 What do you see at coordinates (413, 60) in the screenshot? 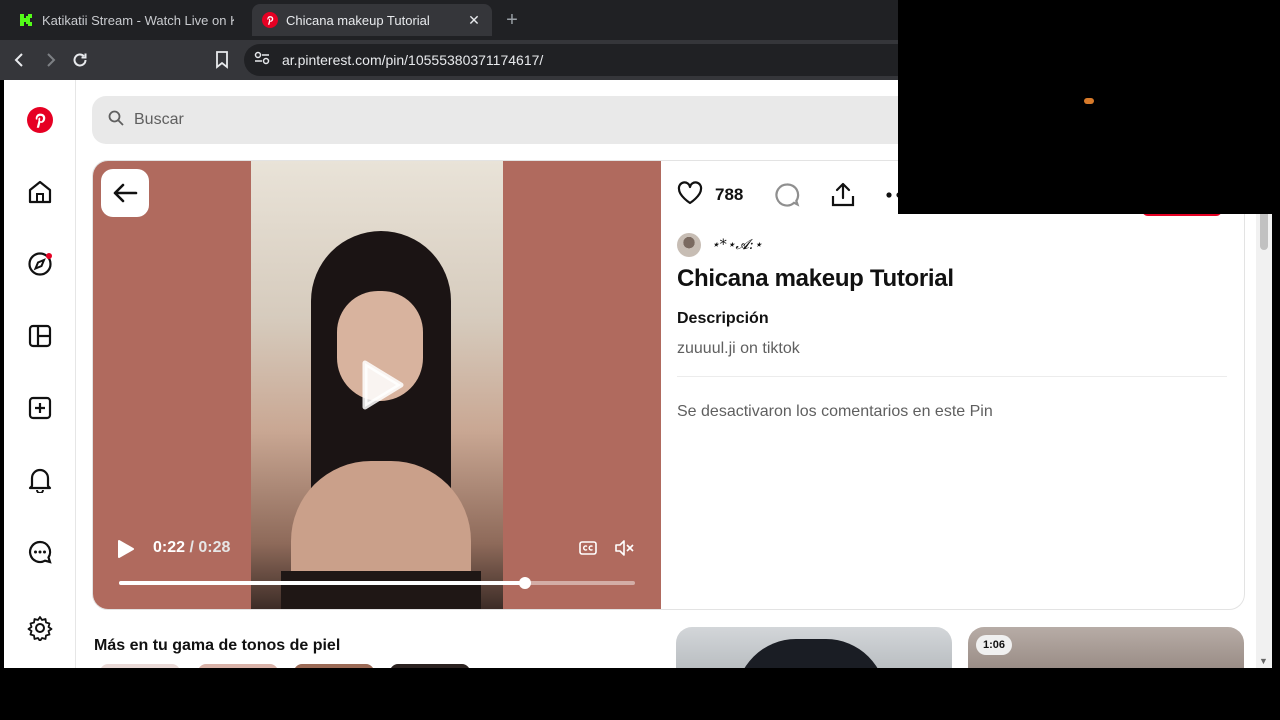
I see `url-text: ar.pinterest.com/pin/10555380371174617/` at bounding box center [413, 60].